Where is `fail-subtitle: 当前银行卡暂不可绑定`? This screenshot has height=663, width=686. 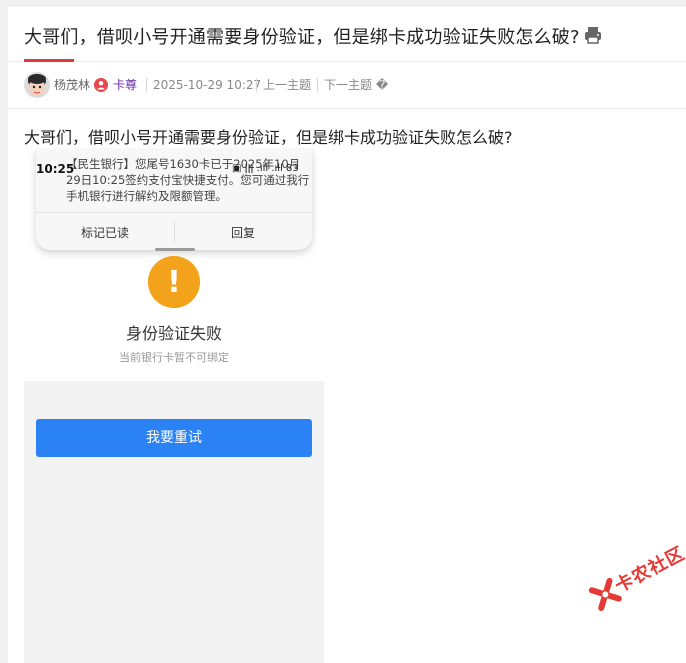 fail-subtitle: 当前银行卡暂不可绑定 is located at coordinates (174, 357).